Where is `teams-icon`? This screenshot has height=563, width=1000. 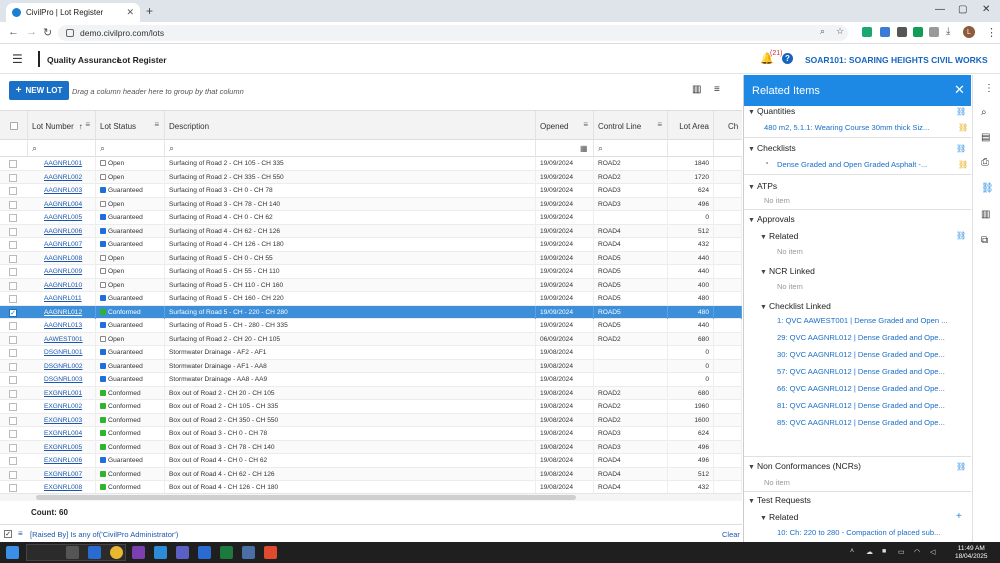 teams-icon is located at coordinates (182, 552).